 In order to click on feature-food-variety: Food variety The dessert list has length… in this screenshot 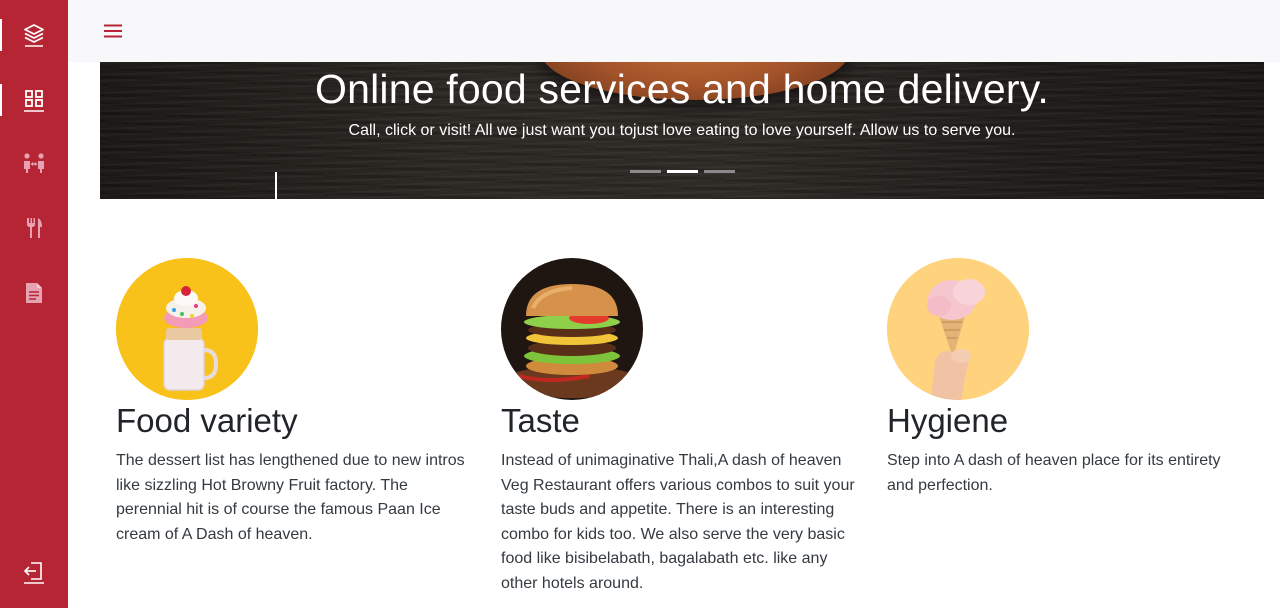, I will do `click(301, 402)`.